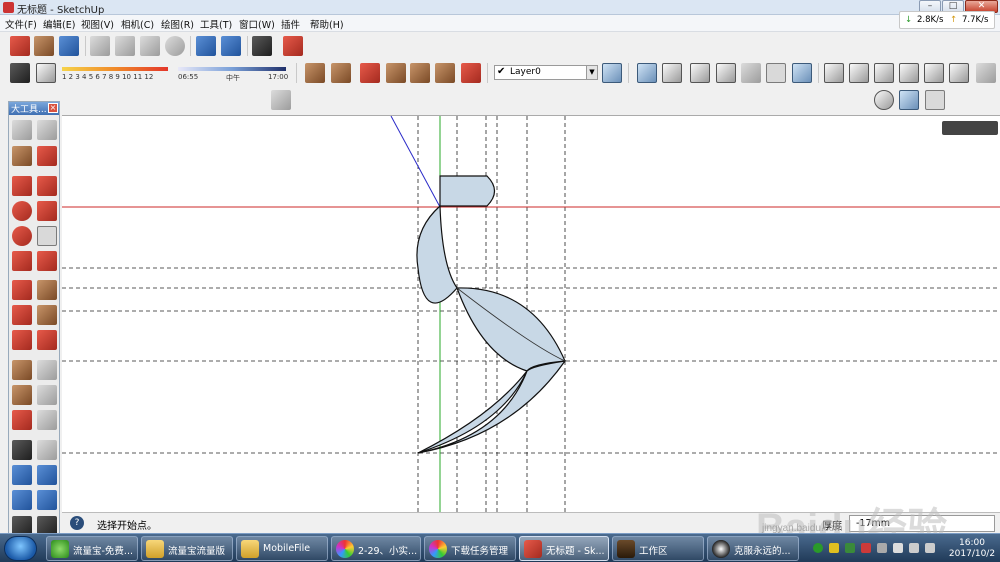  I want to click on month-slider, so click(115, 69).